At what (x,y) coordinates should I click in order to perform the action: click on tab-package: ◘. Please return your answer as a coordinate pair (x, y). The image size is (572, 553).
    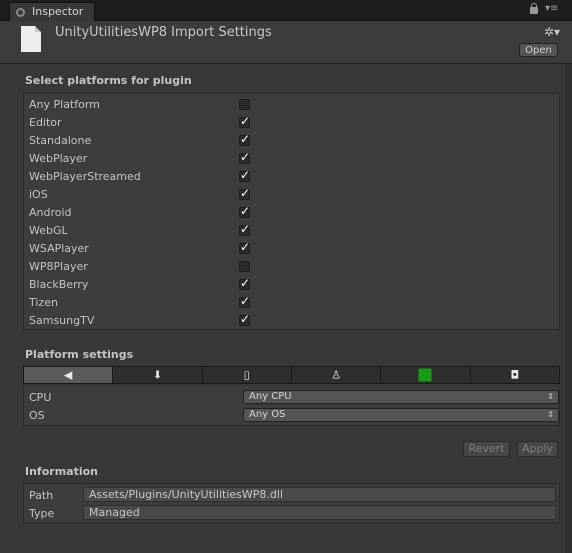
    Looking at the image, I should click on (514, 375).